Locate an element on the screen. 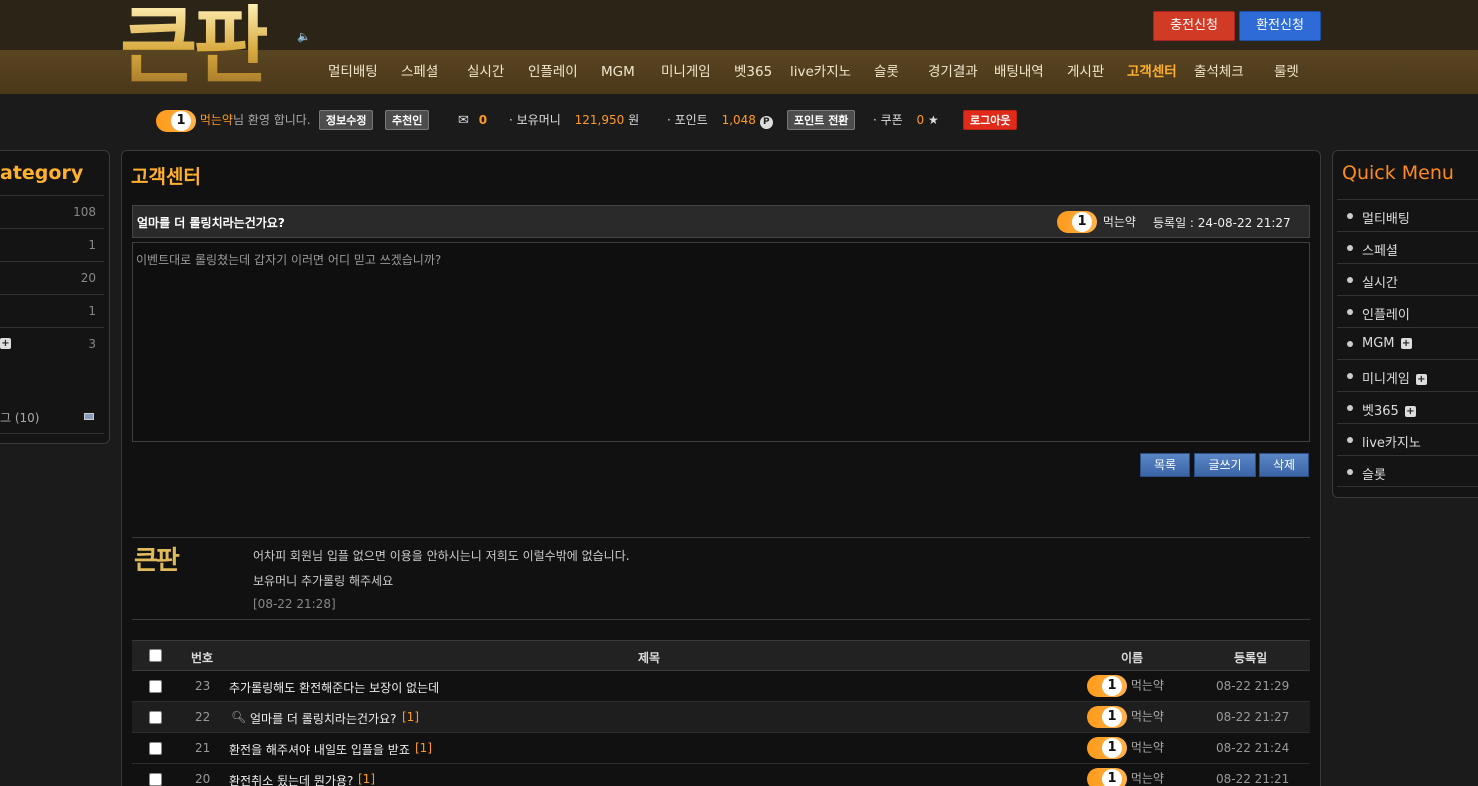 The height and width of the screenshot is (786, 1478). quick-menu-title: Quick Menu is located at coordinates (1398, 173).